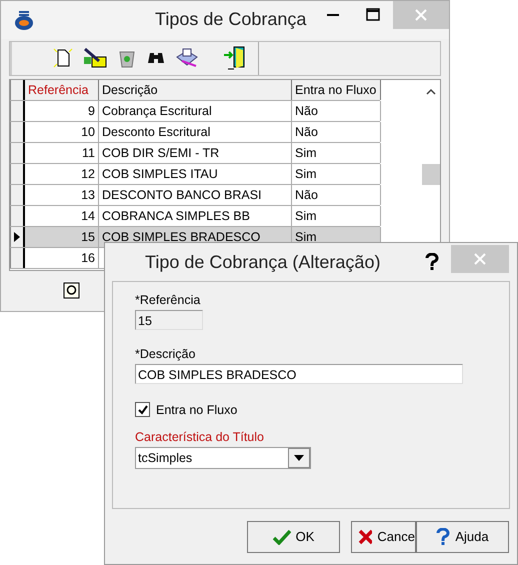 Image resolution: width=518 pixels, height=565 pixels. I want to click on ok-button: OK, so click(293, 536).